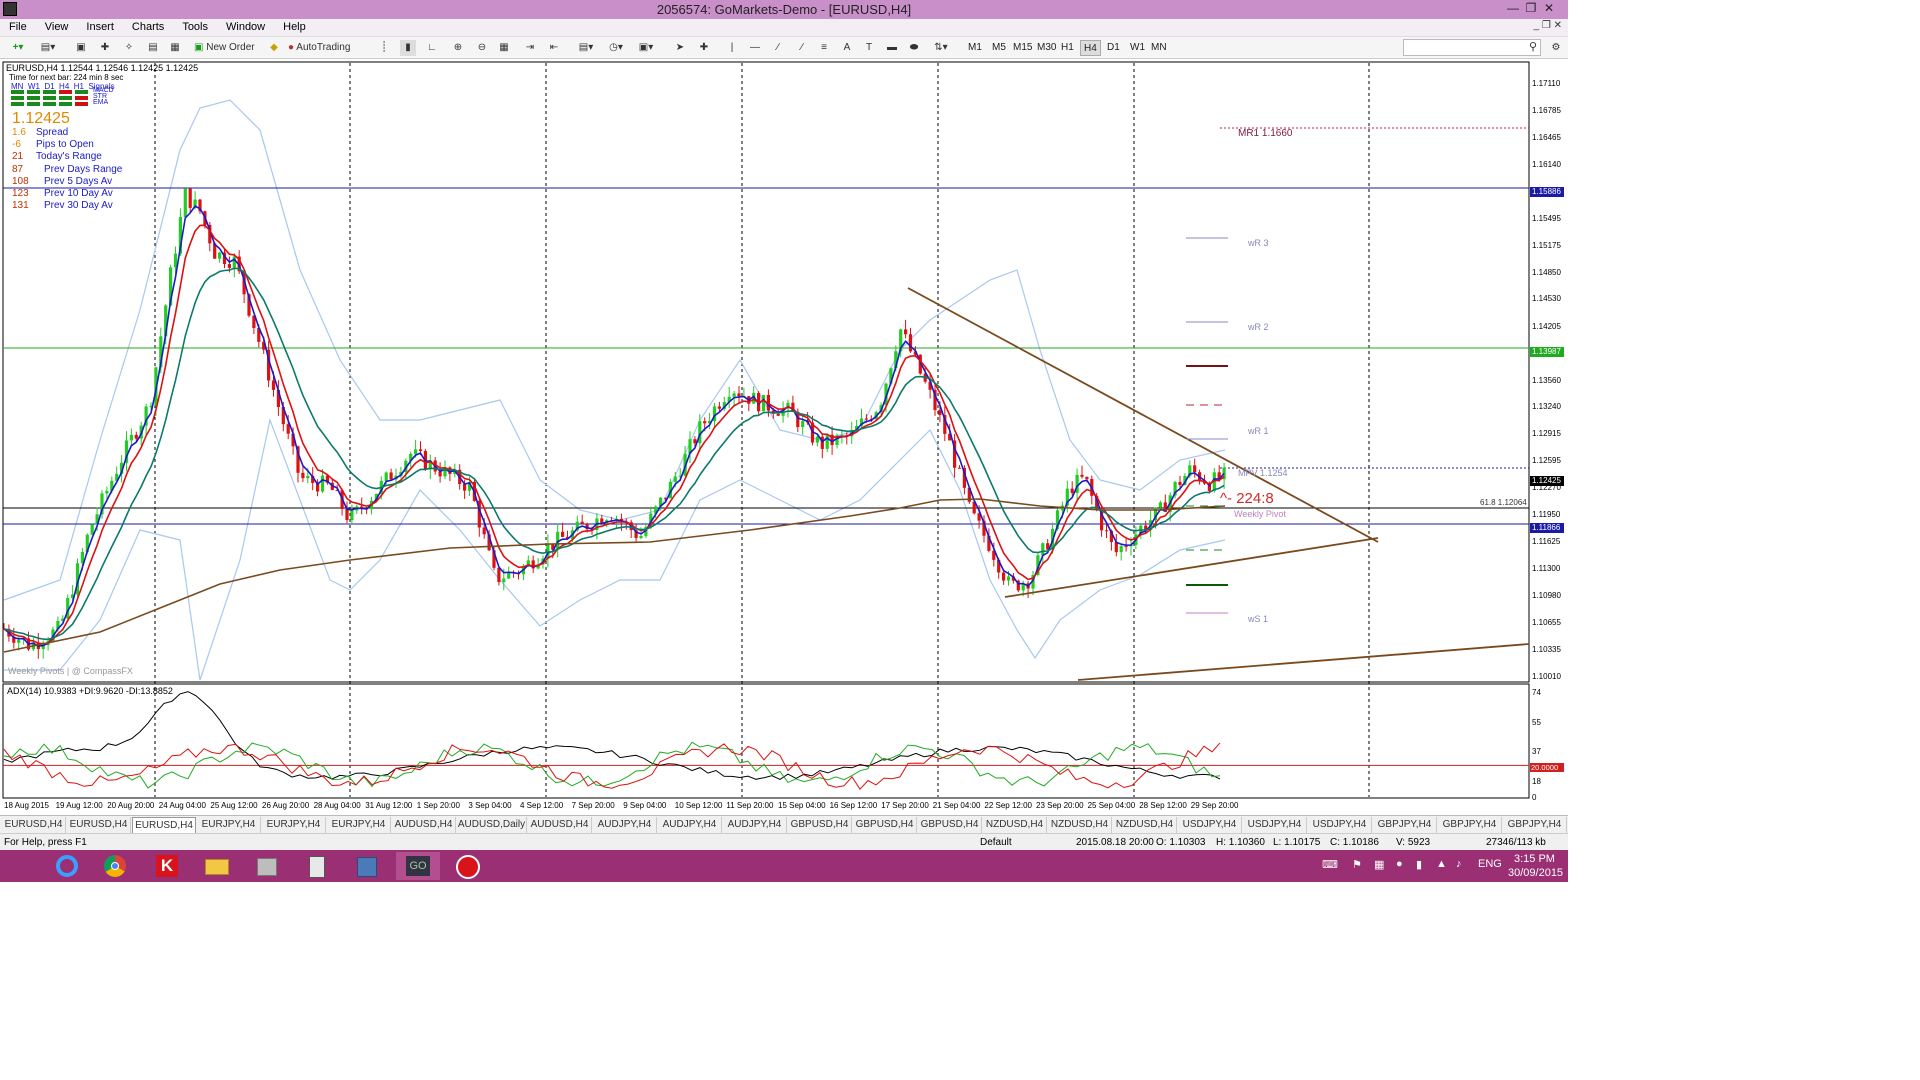  I want to click on keyboard-icon: ⌨, so click(1330, 864).